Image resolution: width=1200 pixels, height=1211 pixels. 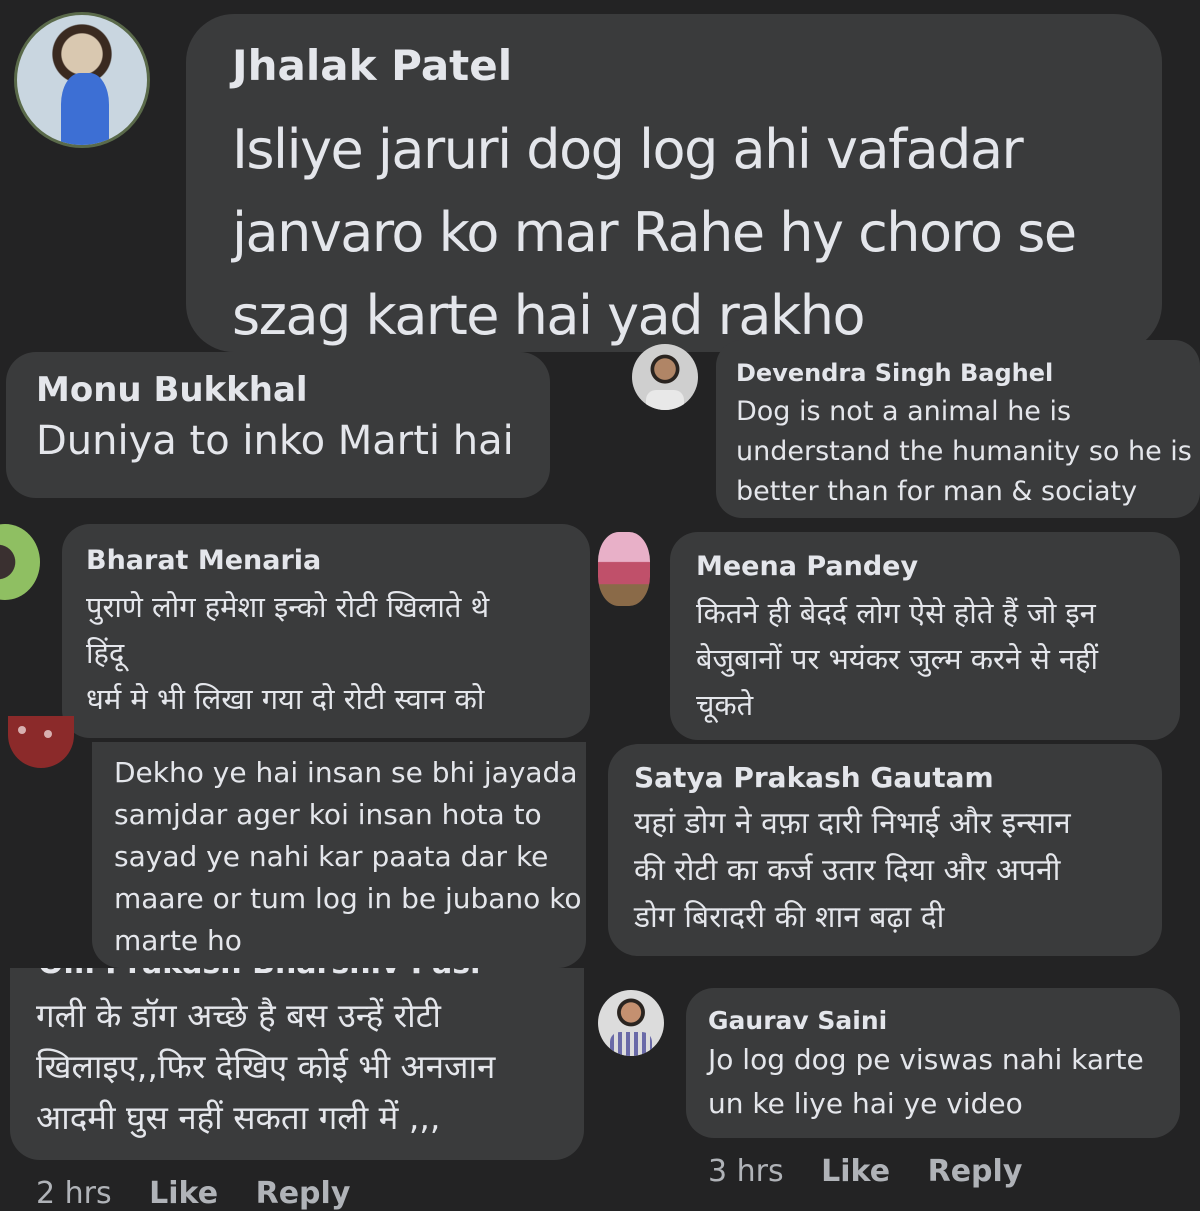 What do you see at coordinates (944, 1021) in the screenshot?
I see `commenter-name: Gaurav Saini` at bounding box center [944, 1021].